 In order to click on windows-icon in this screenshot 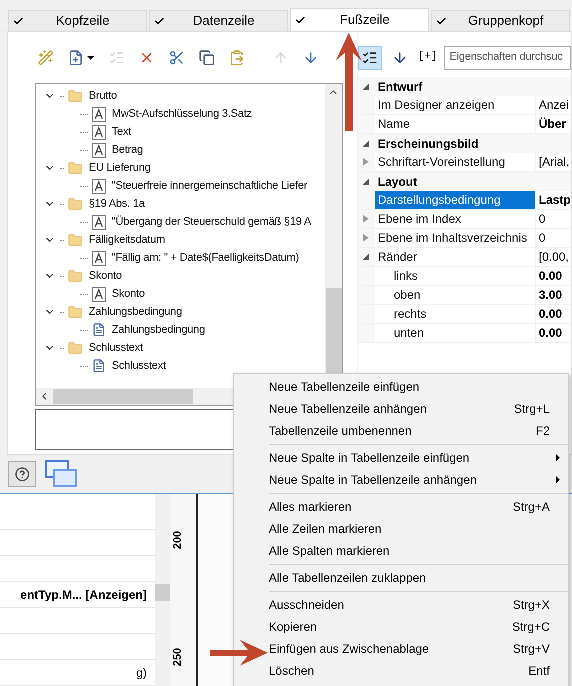, I will do `click(61, 474)`.